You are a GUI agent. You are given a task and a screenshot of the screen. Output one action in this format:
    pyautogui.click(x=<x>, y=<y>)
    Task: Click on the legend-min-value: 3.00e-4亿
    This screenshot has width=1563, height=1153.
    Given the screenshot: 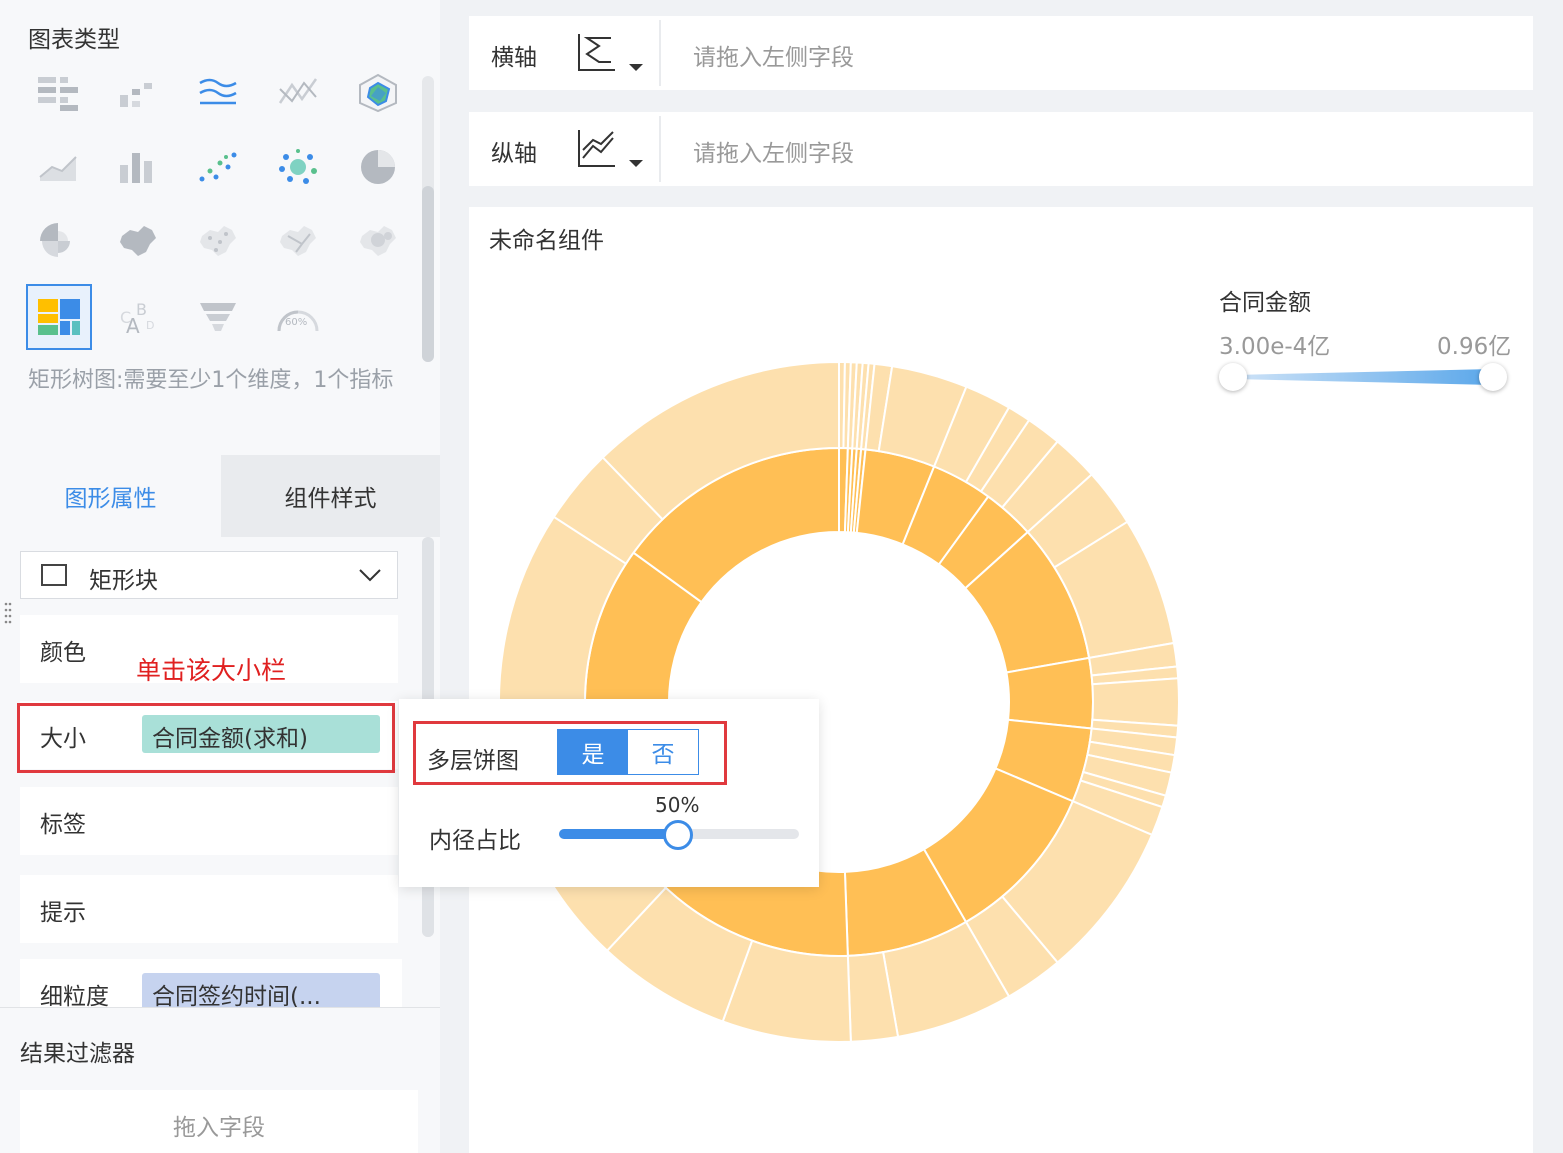 What is the action you would take?
    pyautogui.click(x=1275, y=347)
    